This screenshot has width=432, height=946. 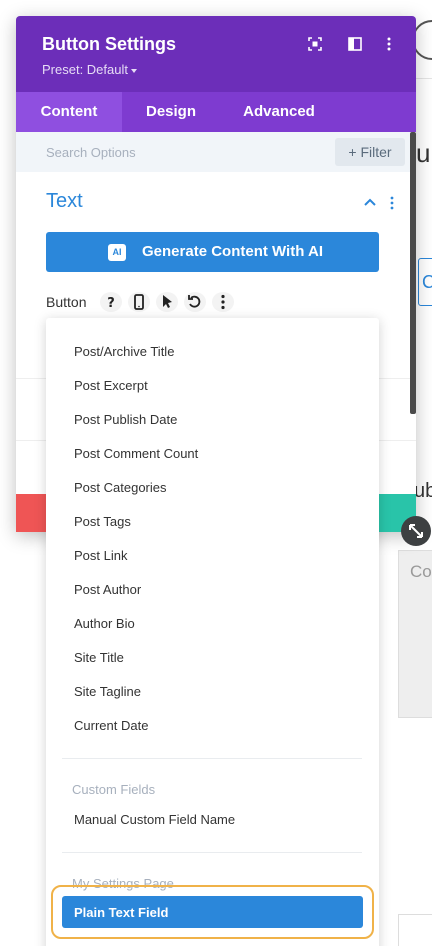 What do you see at coordinates (370, 202) in the screenshot?
I see `chevron-up-icon` at bounding box center [370, 202].